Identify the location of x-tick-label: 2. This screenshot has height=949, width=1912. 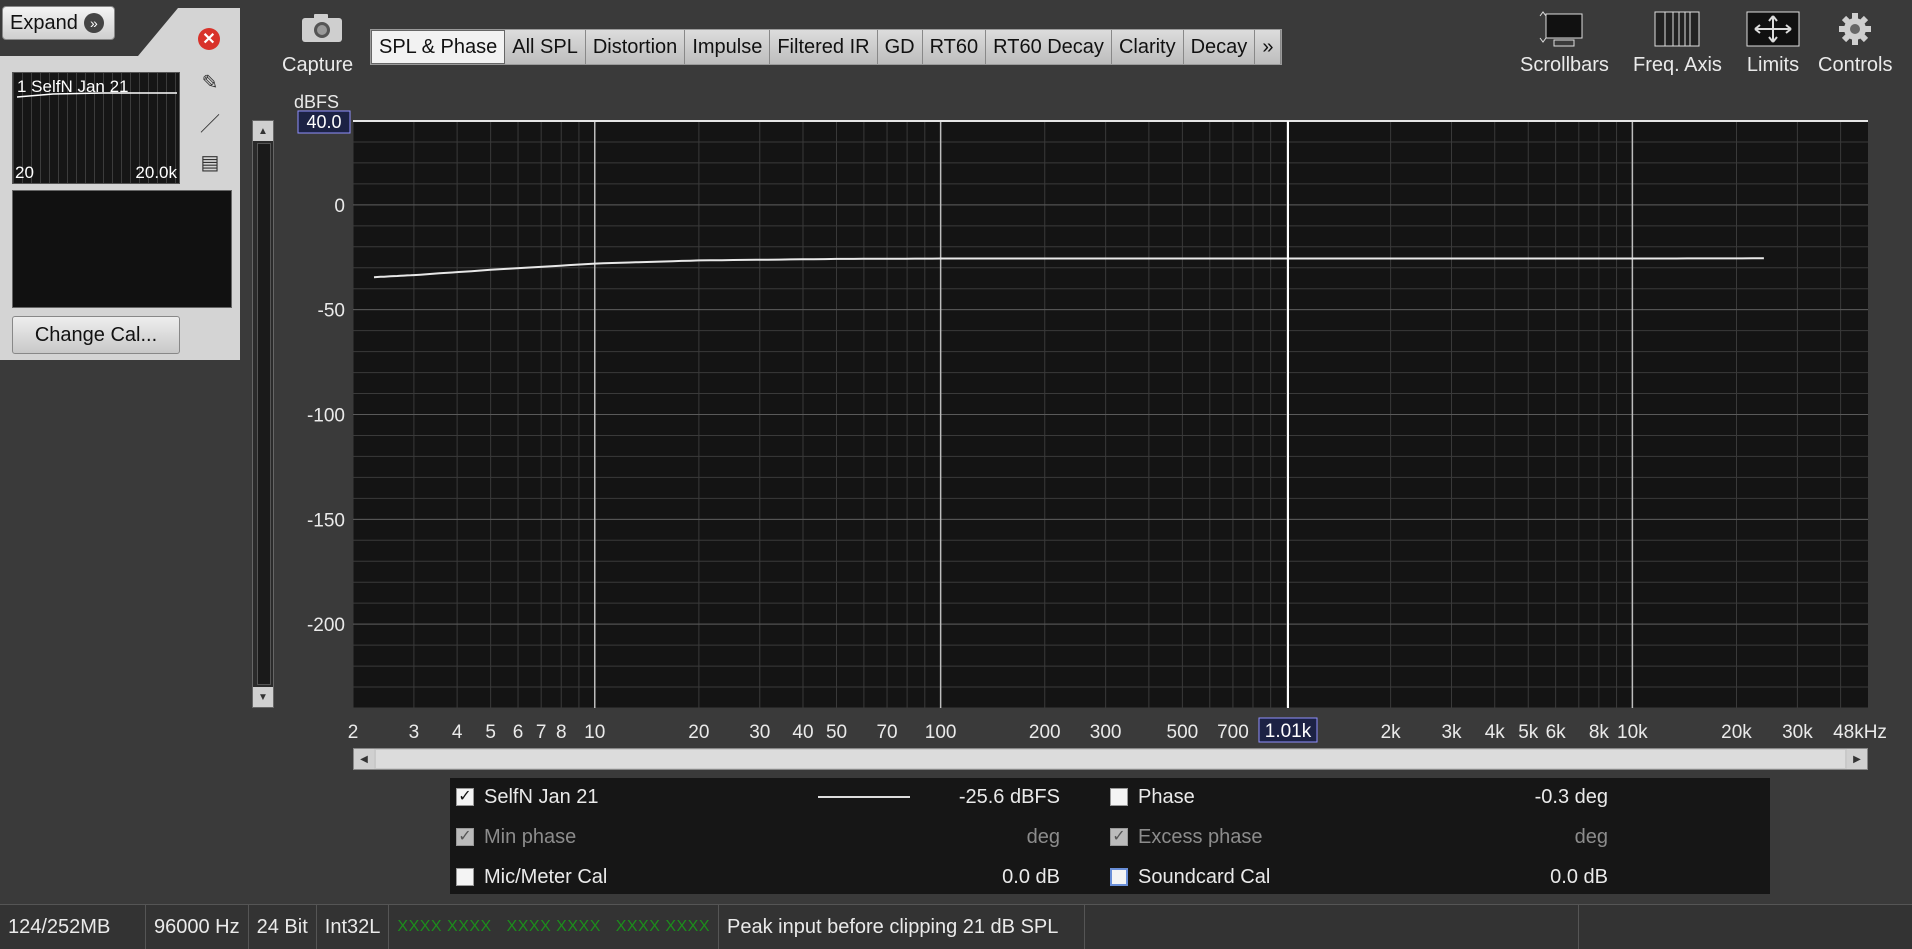
(353, 732).